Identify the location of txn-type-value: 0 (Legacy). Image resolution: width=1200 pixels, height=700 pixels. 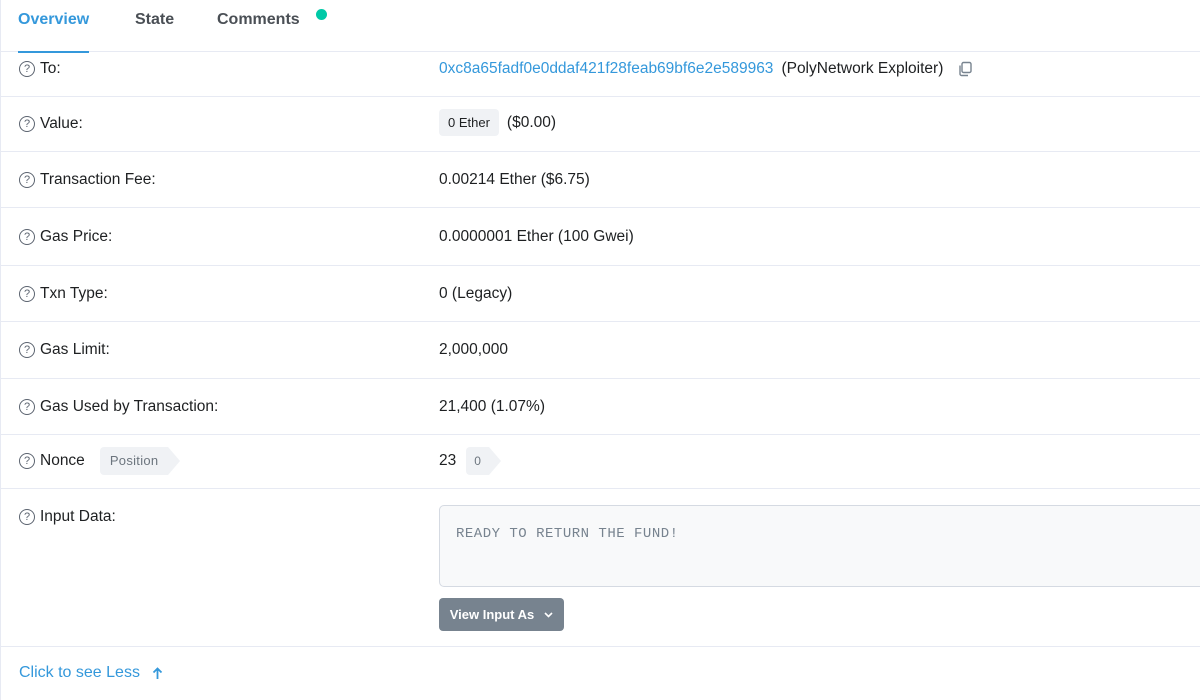
(475, 294).